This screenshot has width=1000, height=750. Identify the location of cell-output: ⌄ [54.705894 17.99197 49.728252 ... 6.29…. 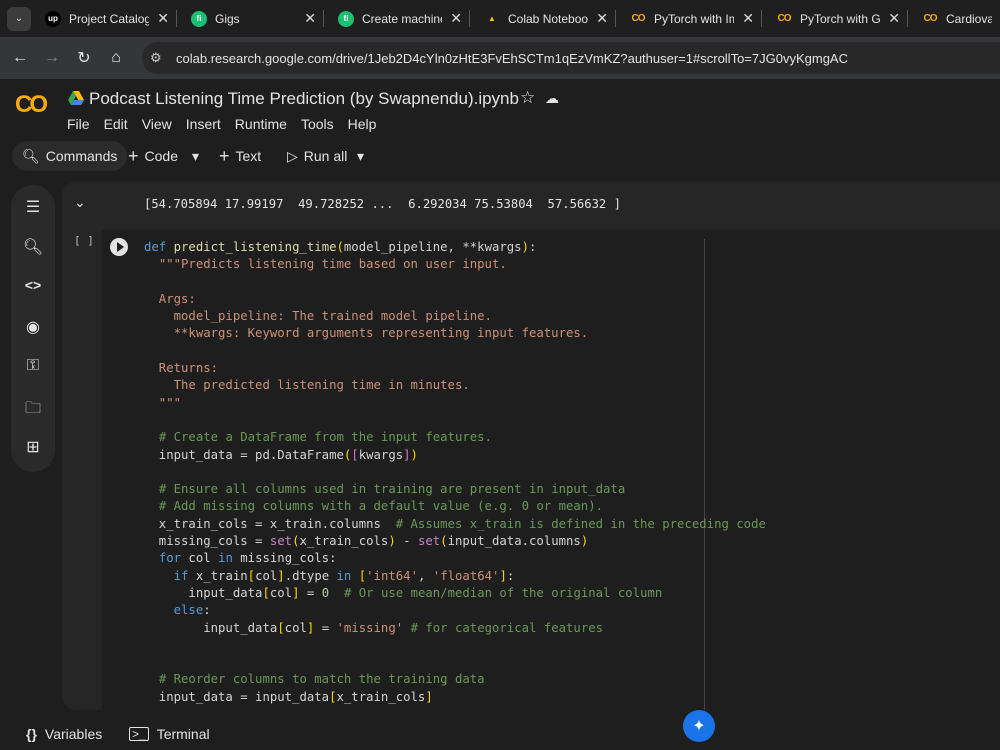
(531, 205).